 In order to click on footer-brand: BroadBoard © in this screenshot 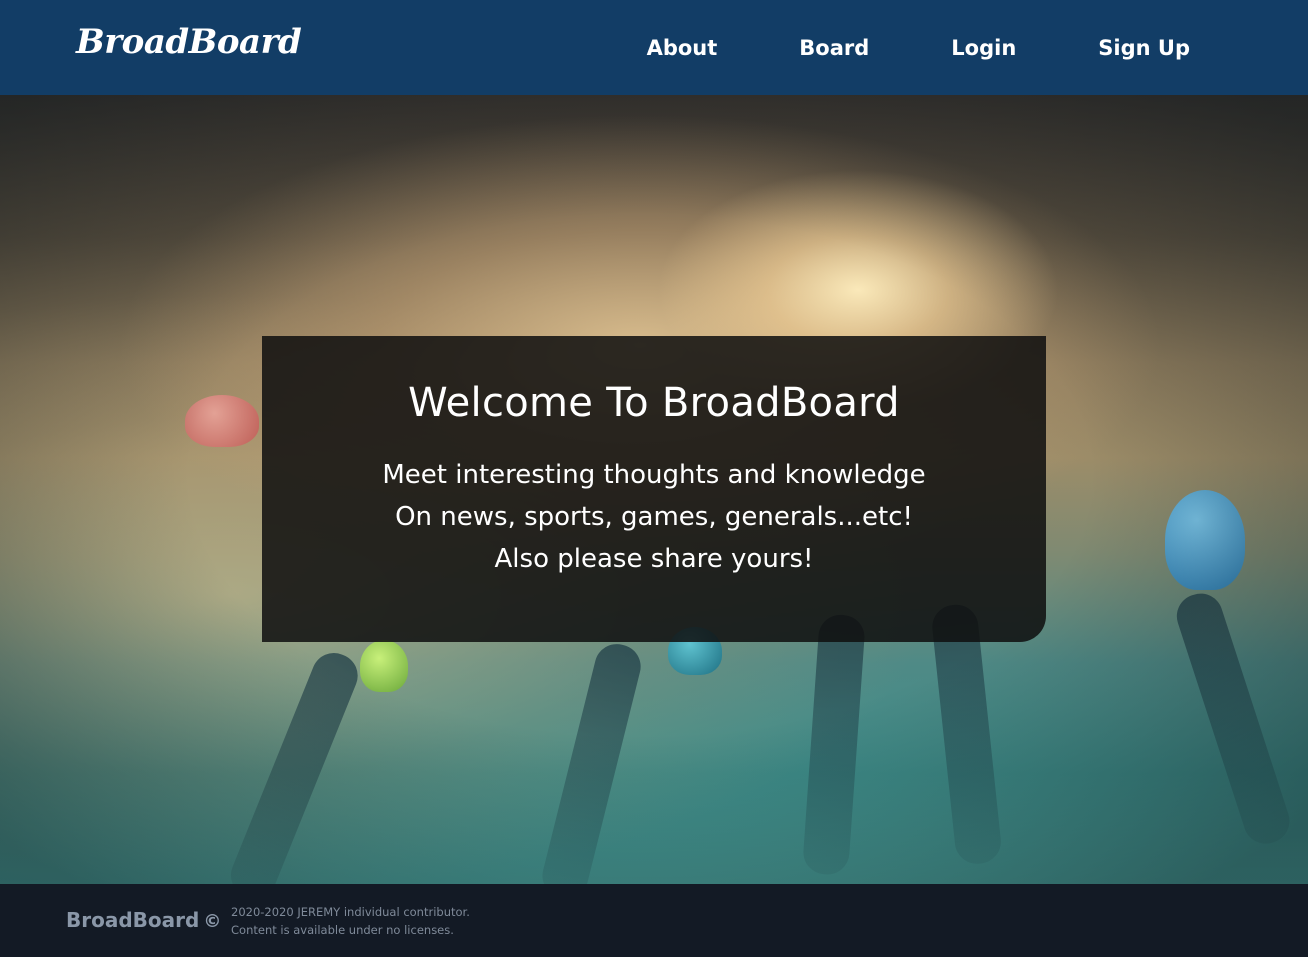, I will do `click(143, 920)`.